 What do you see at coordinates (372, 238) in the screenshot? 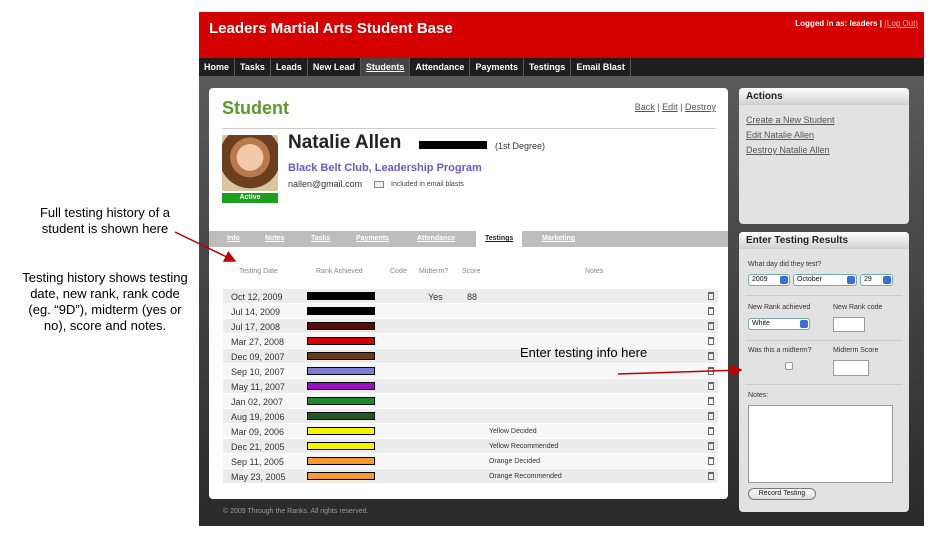
I see `tab-payments: Payments` at bounding box center [372, 238].